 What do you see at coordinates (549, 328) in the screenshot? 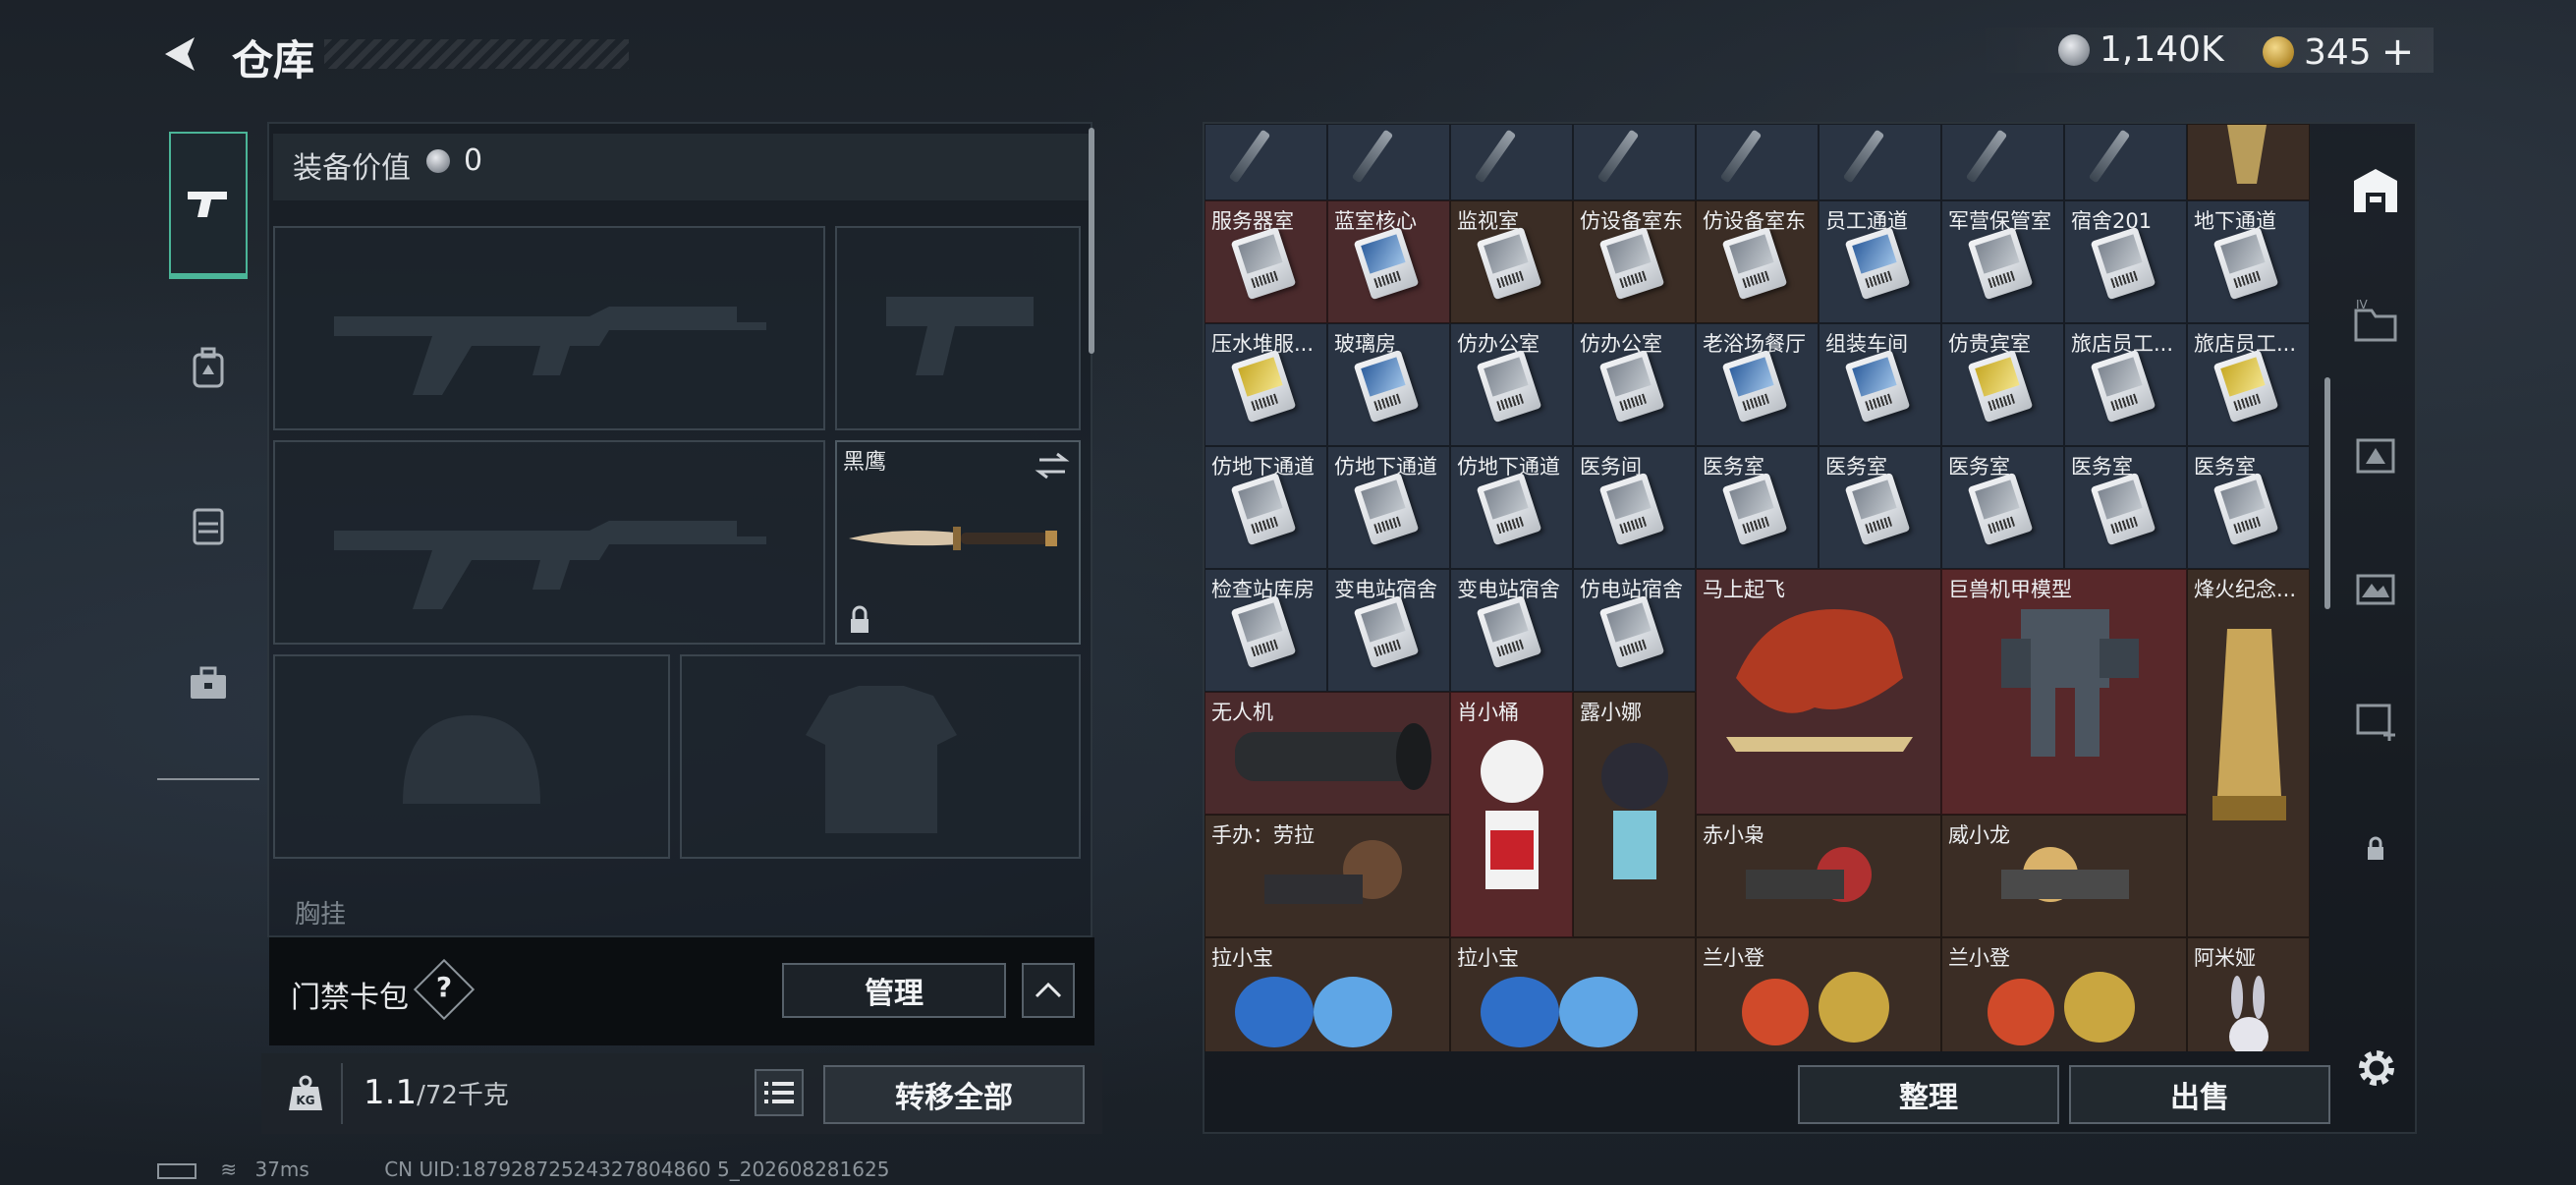
I see `primary-weapon-slot` at bounding box center [549, 328].